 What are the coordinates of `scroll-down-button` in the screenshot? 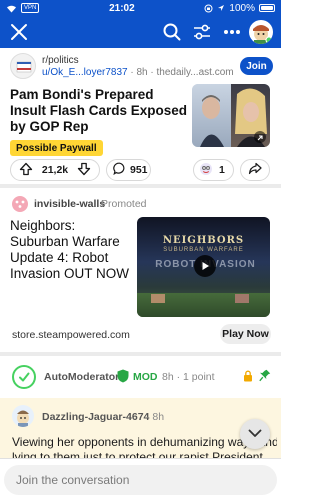 It's located at (255, 434).